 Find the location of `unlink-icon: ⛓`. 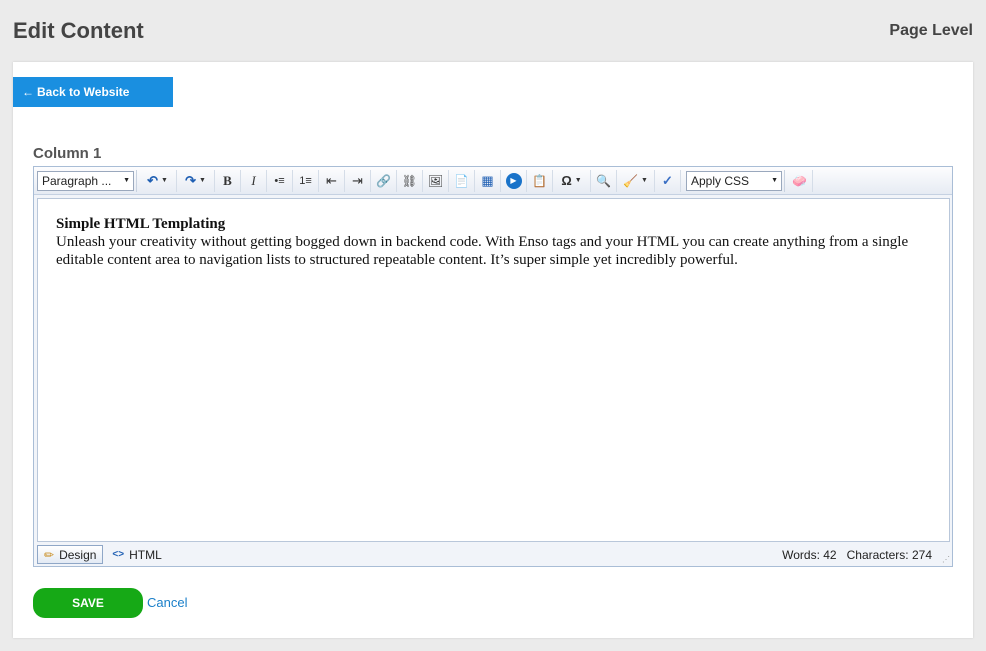

unlink-icon: ⛓ is located at coordinates (409, 180).